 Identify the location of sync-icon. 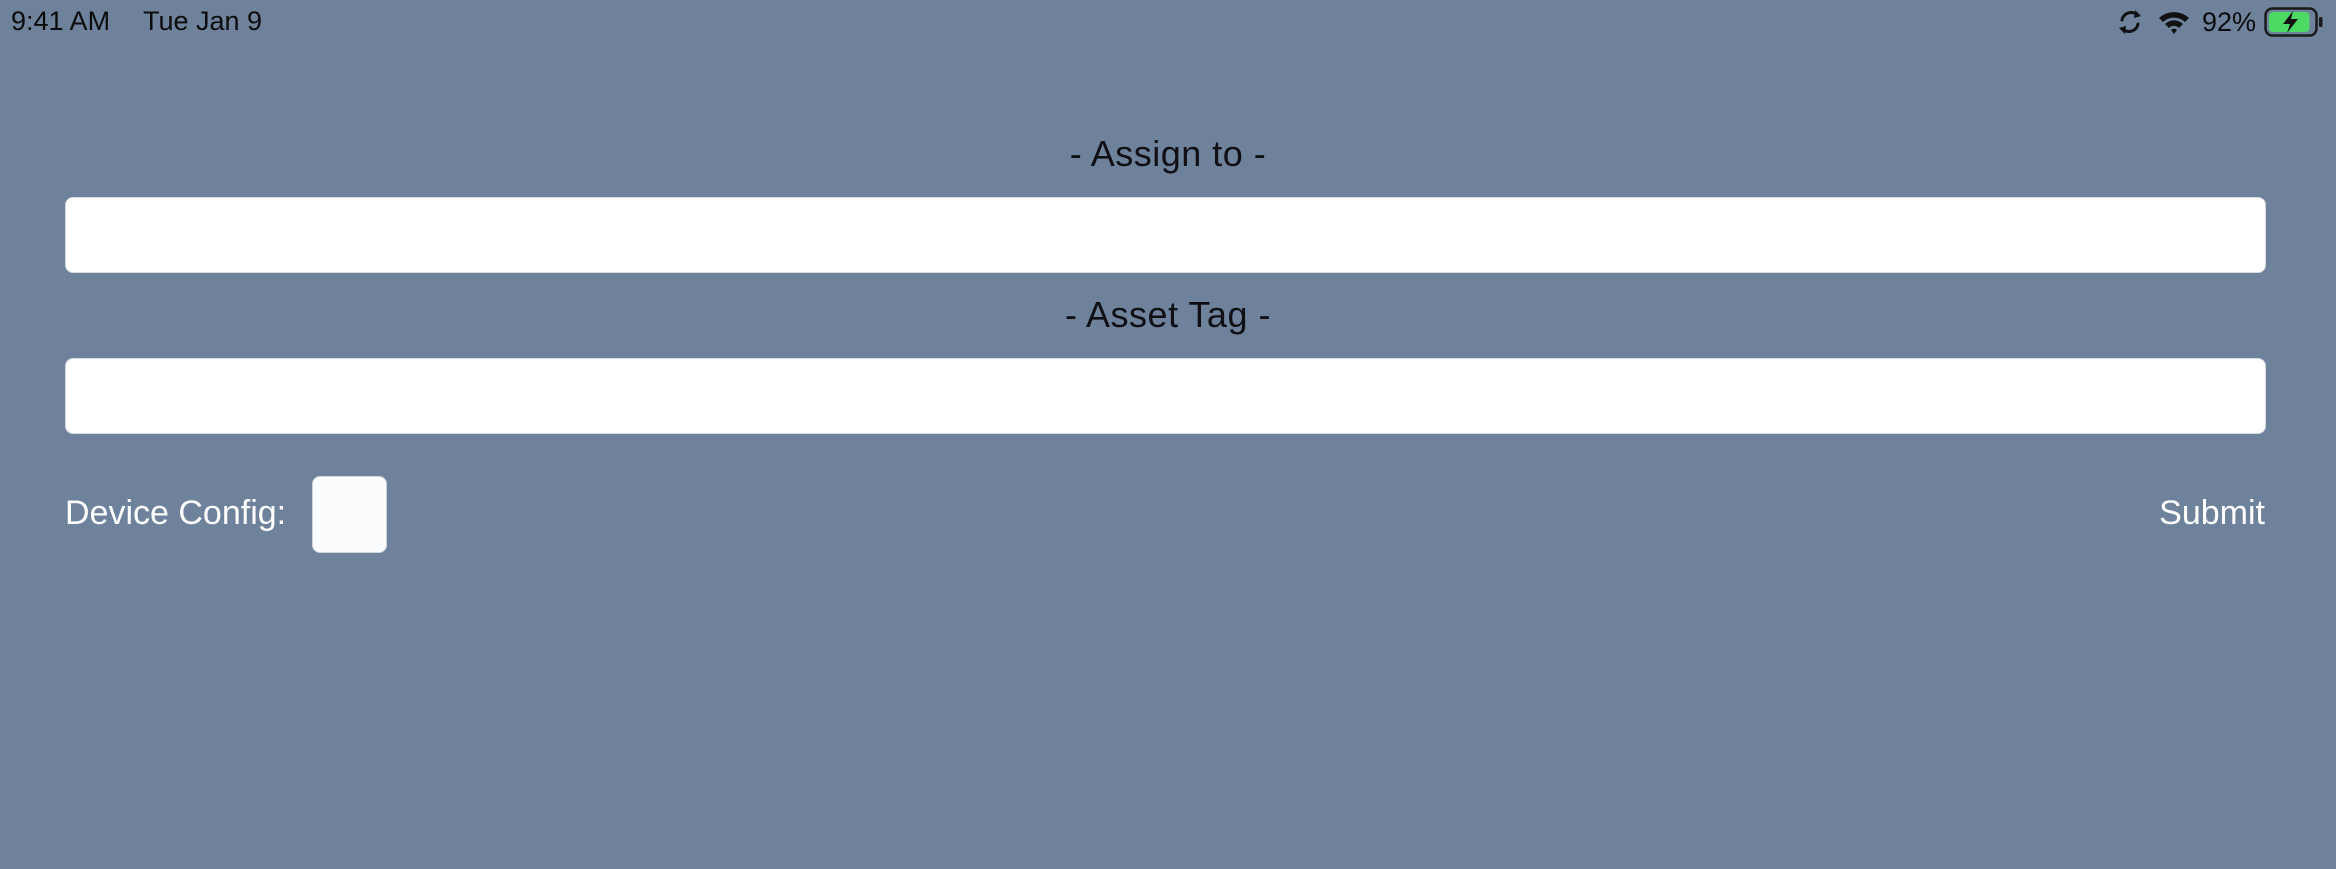
(2129, 22).